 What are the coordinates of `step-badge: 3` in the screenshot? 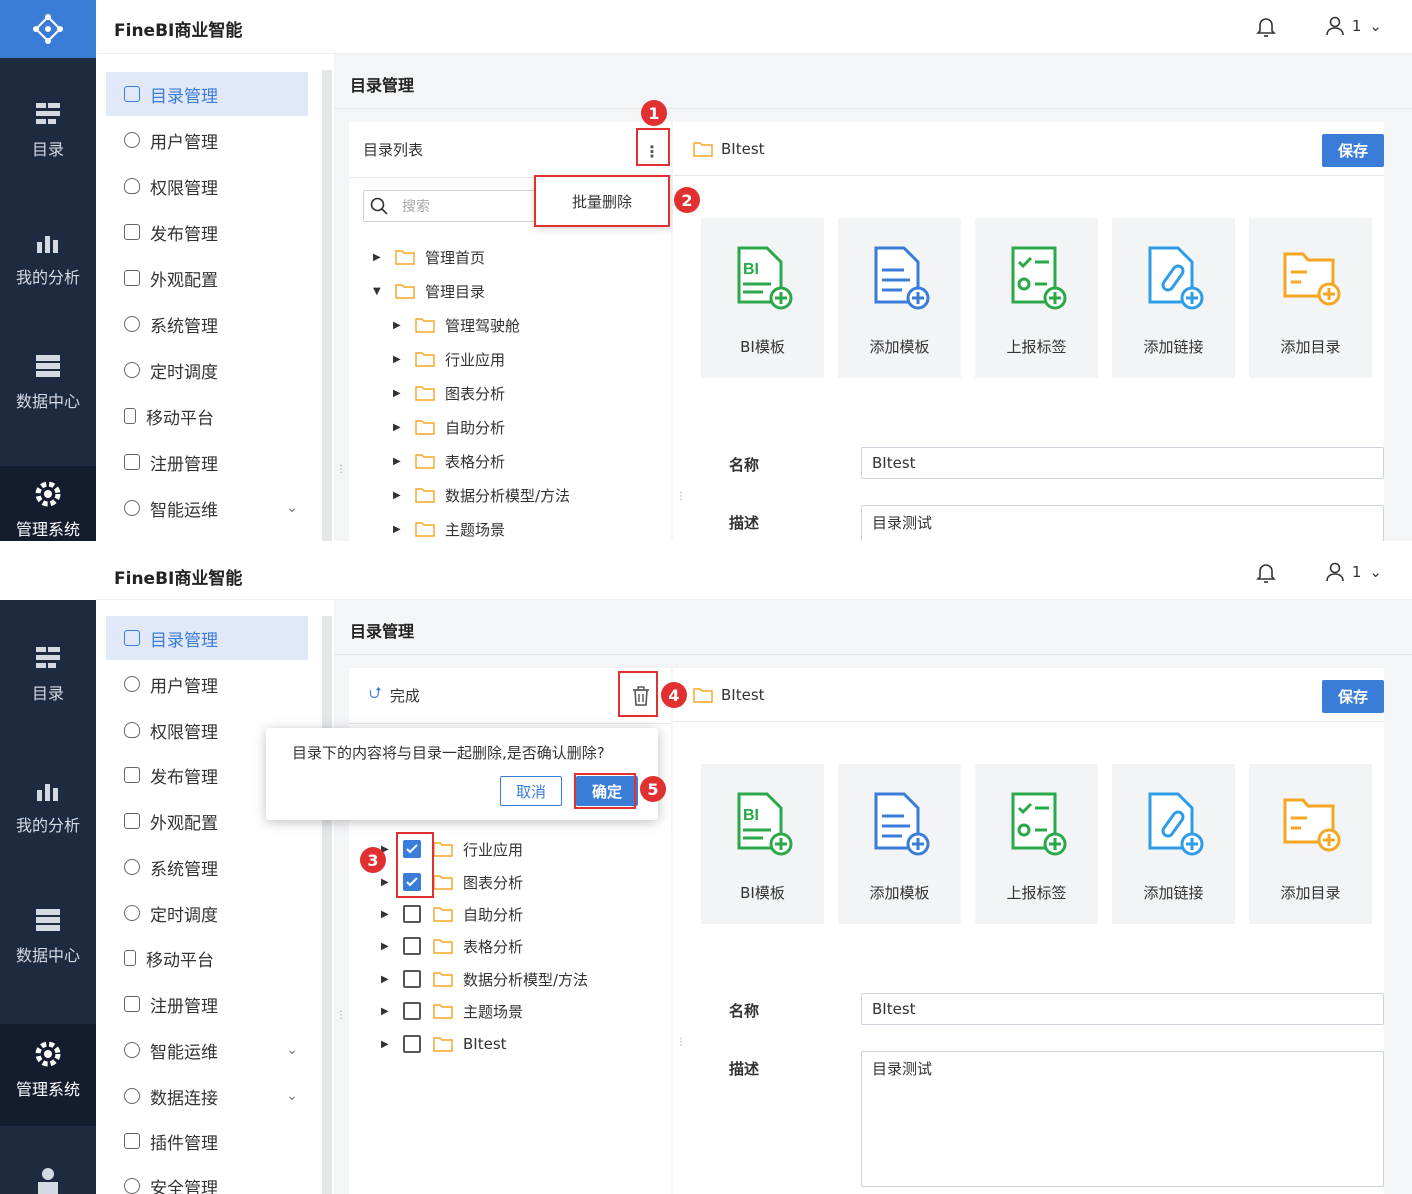 It's located at (373, 860).